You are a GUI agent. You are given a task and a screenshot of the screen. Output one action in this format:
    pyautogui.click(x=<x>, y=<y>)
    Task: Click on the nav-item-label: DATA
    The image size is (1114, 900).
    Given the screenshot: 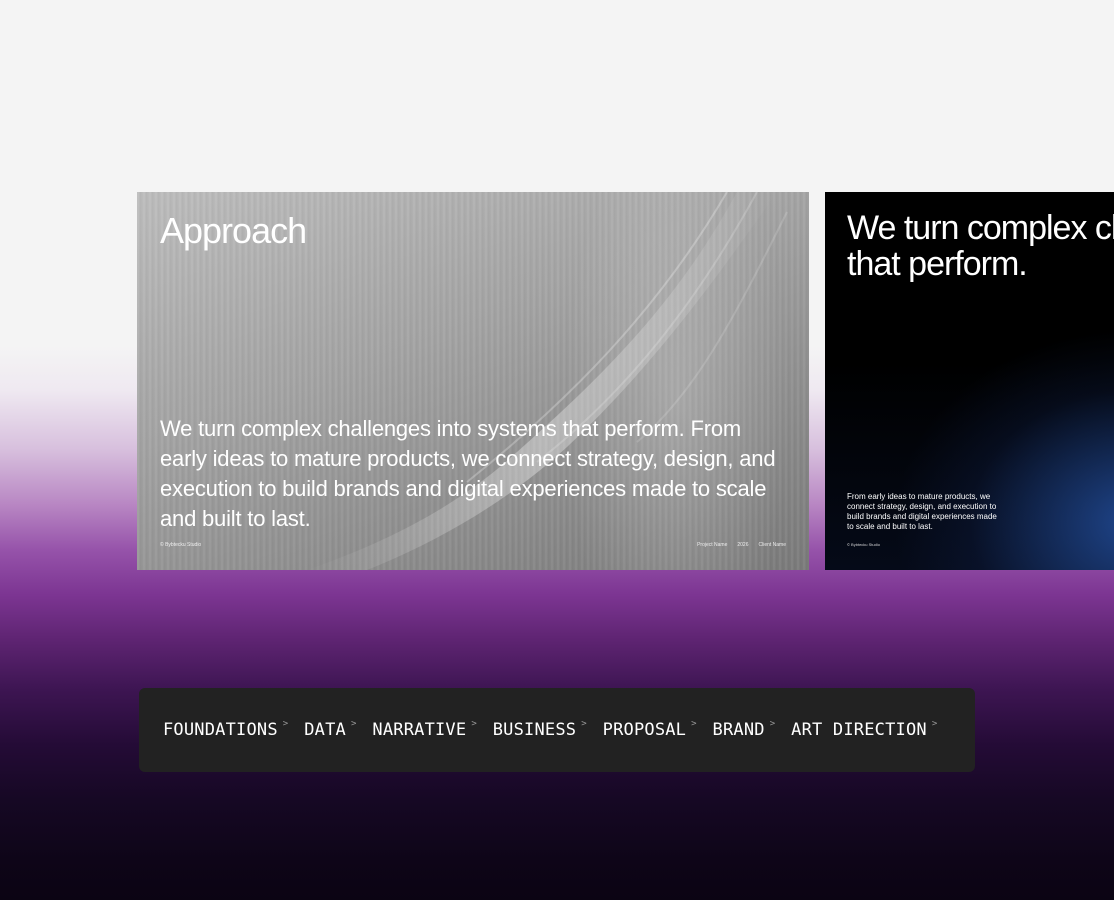 What is the action you would take?
    pyautogui.click(x=325, y=730)
    